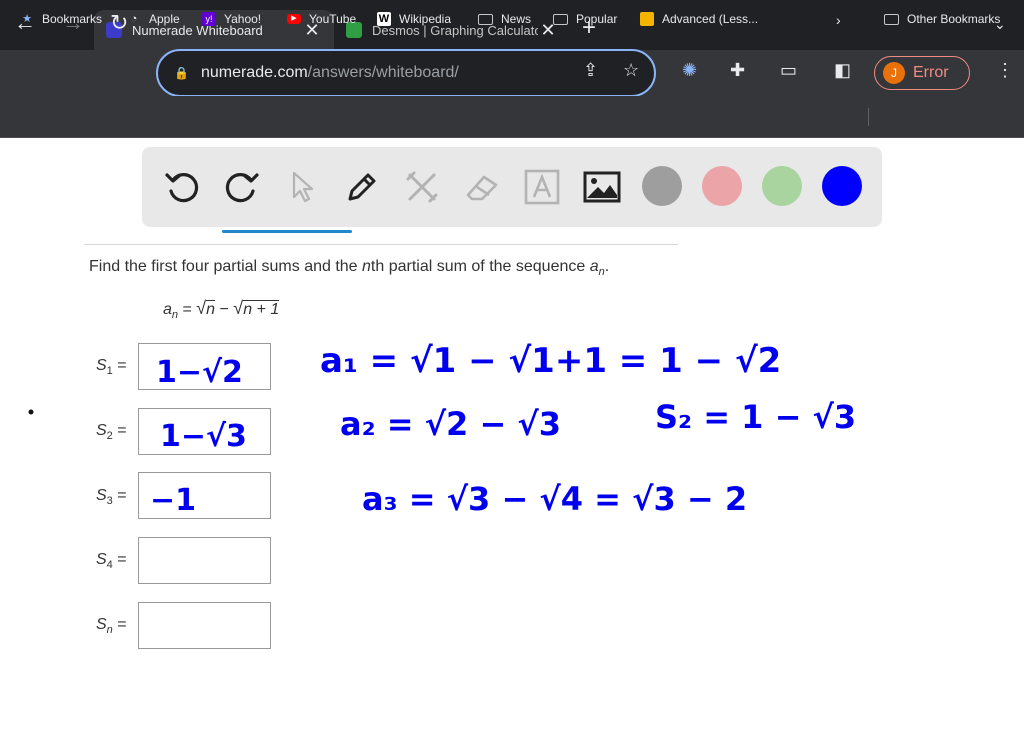 This screenshot has height=742, width=1024. Describe the element at coordinates (550, 361) in the screenshot. I see `ink-line-a1: a₁ = √1 − √1+1 = 1 − √2` at that location.